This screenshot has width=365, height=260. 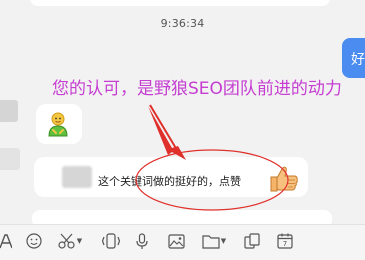 What do you see at coordinates (180, 3) in the screenshot?
I see `previous-message-bubble` at bounding box center [180, 3].